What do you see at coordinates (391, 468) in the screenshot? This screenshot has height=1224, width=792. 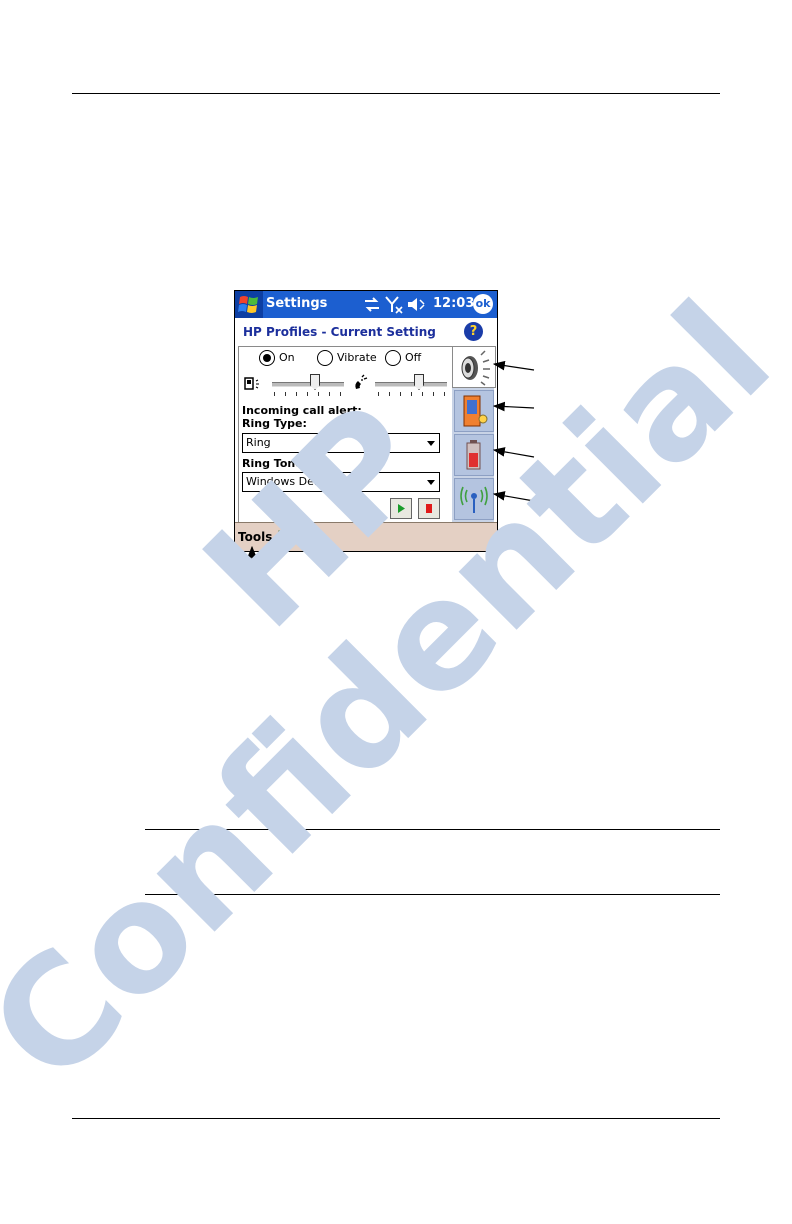 I see `callout-arrows` at bounding box center [391, 468].